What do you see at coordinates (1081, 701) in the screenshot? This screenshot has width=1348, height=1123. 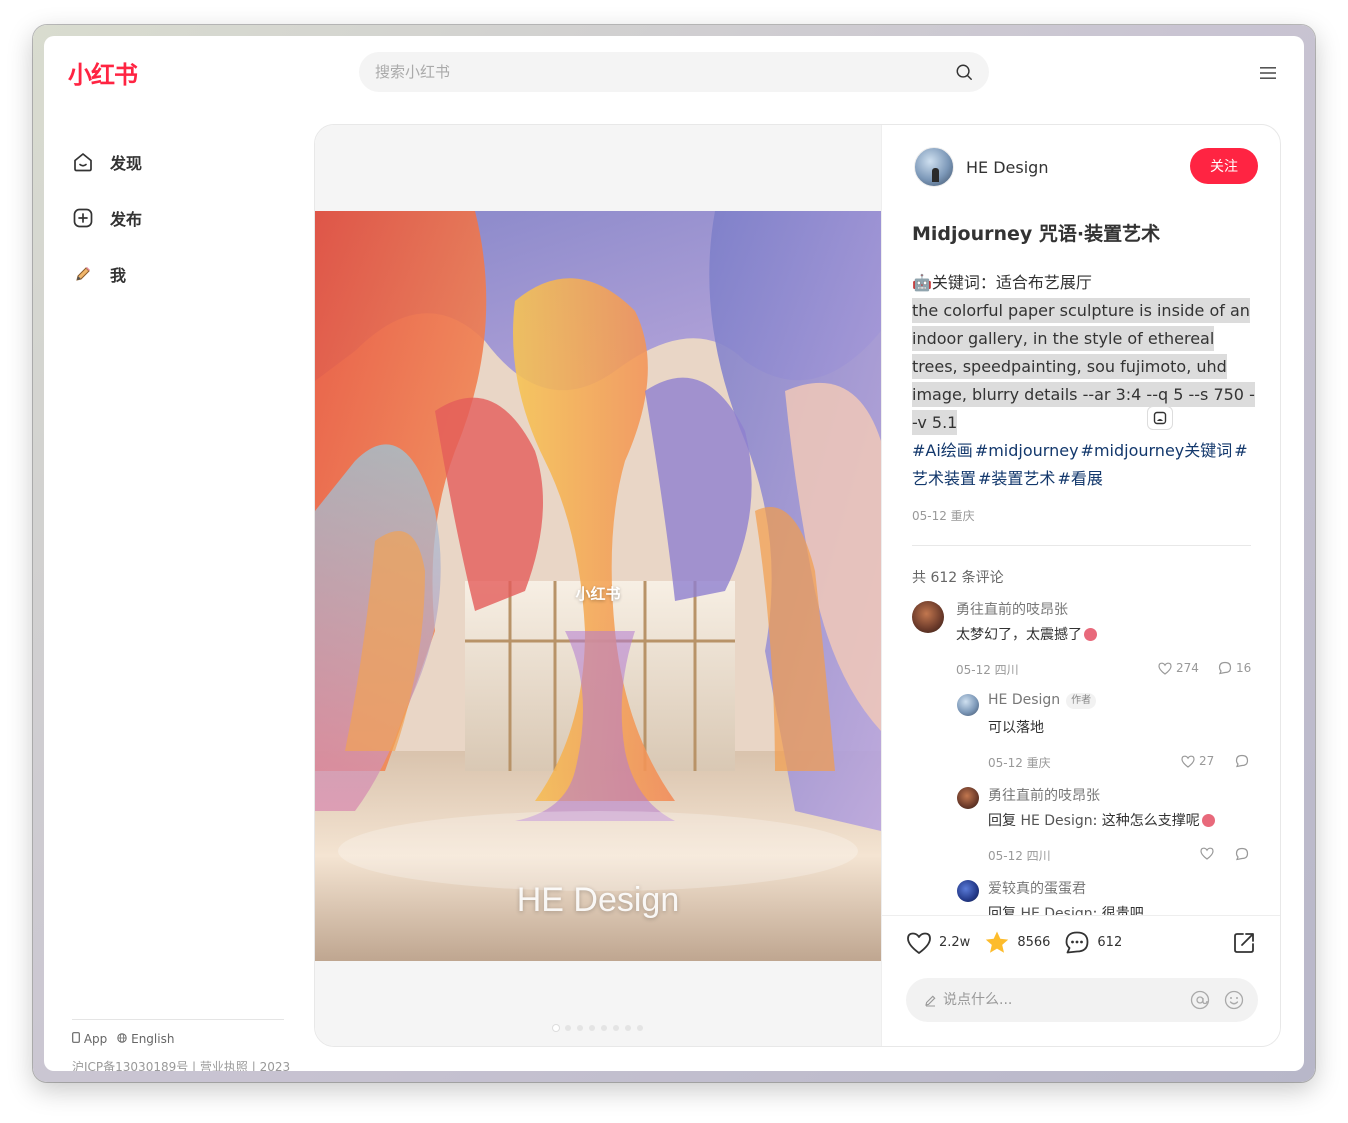 I see `author-badge: 作者` at bounding box center [1081, 701].